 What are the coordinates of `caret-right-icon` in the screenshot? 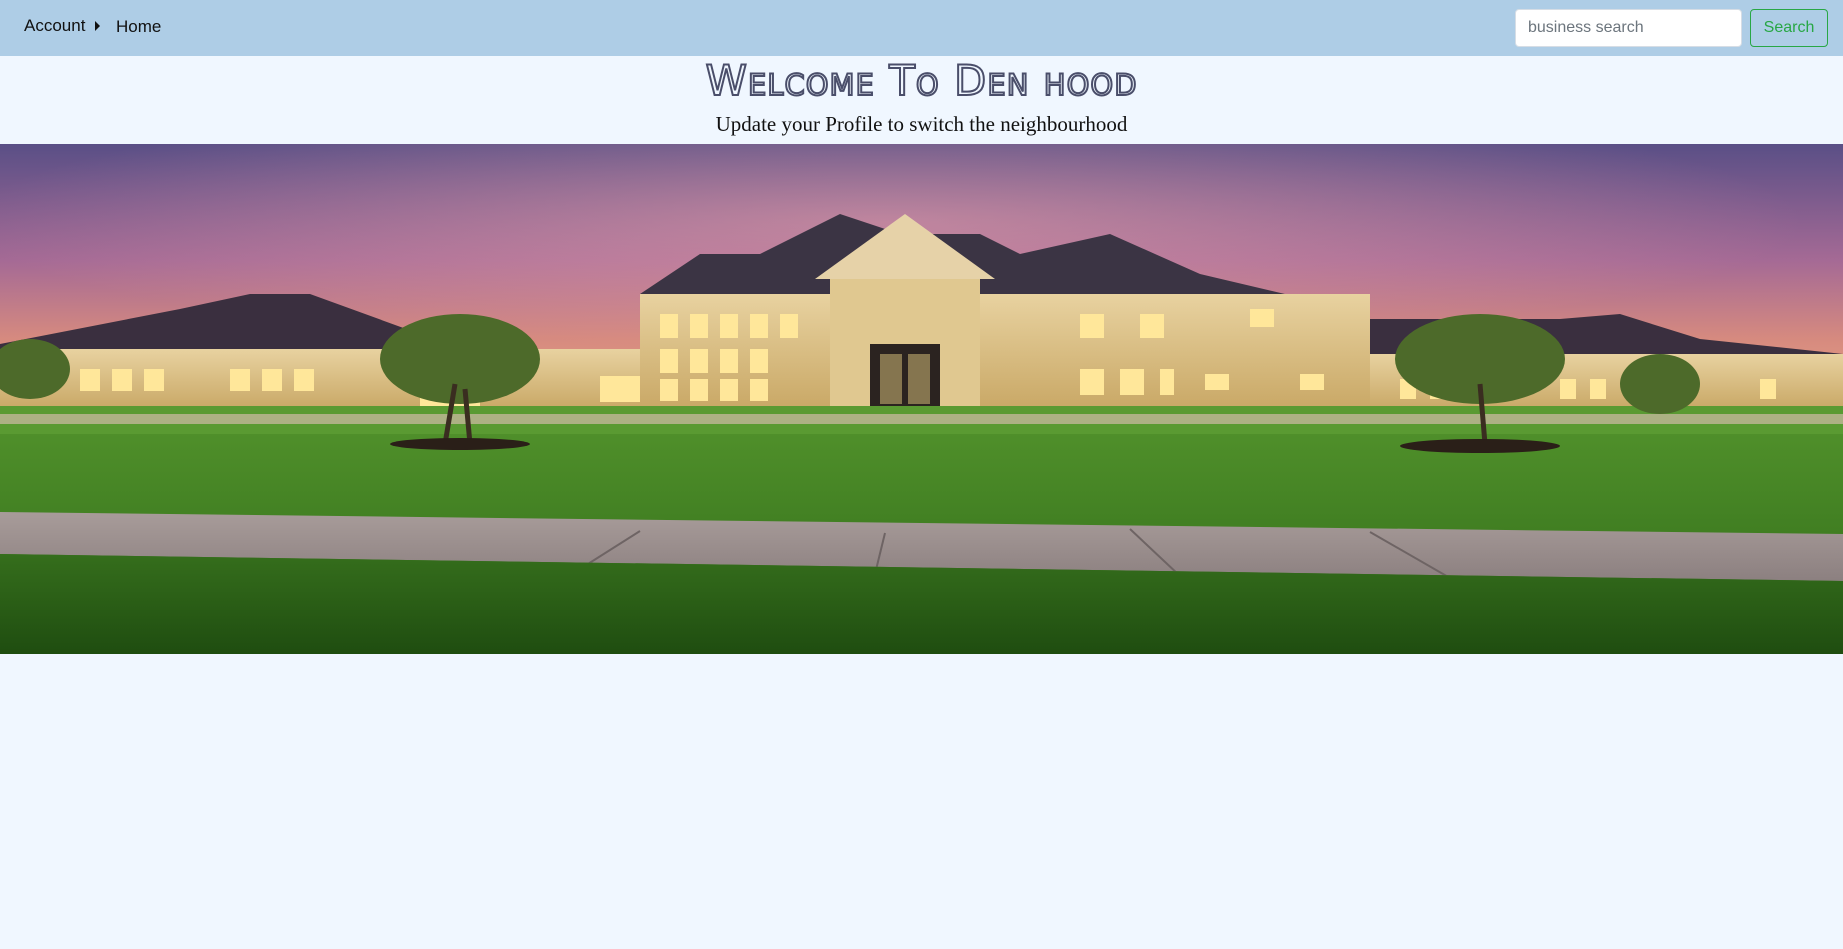 It's located at (98, 26).